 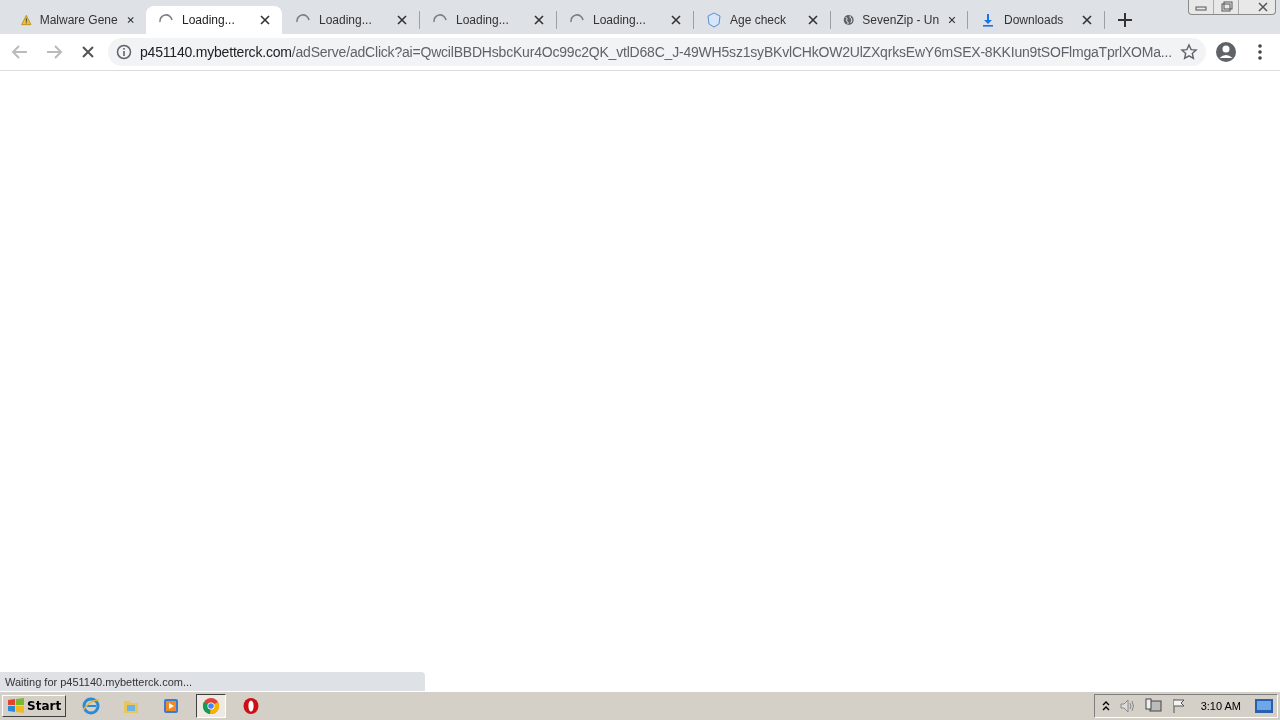 What do you see at coordinates (171, 706) in the screenshot?
I see `media-player-icon` at bounding box center [171, 706].